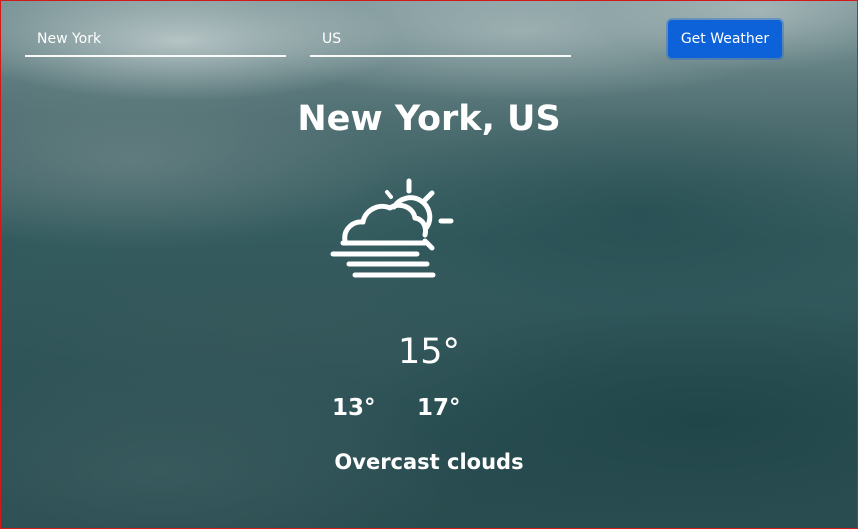 The image size is (858, 529). I want to click on partly-cloudy-fog-icon, so click(393, 231).